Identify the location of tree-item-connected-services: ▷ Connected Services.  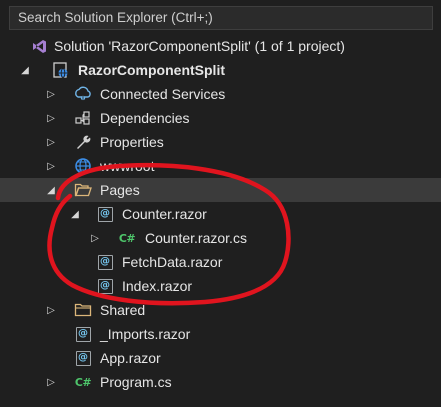
(220, 94).